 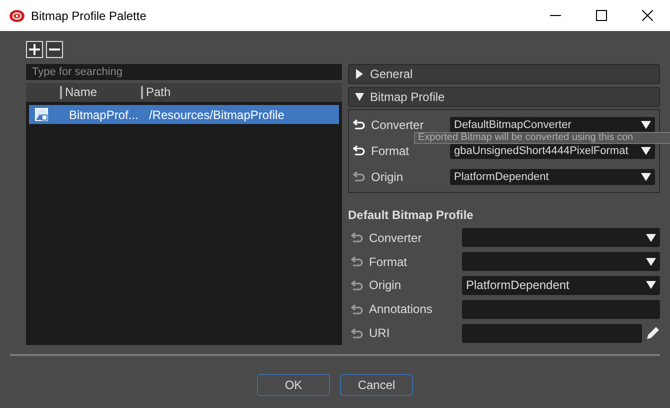 I want to click on field-value: DefaultBitmapConverter, so click(x=513, y=124).